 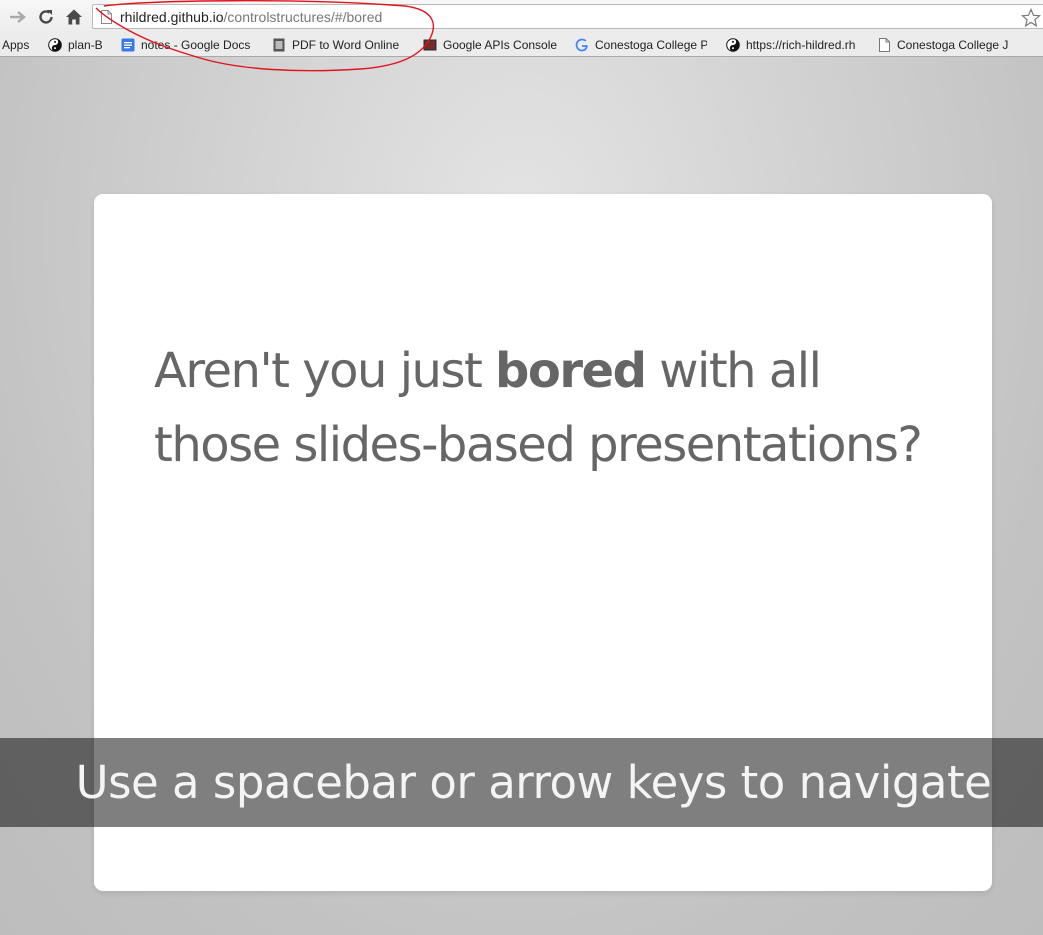 I want to click on headline-text-end: with all, so click(x=733, y=371).